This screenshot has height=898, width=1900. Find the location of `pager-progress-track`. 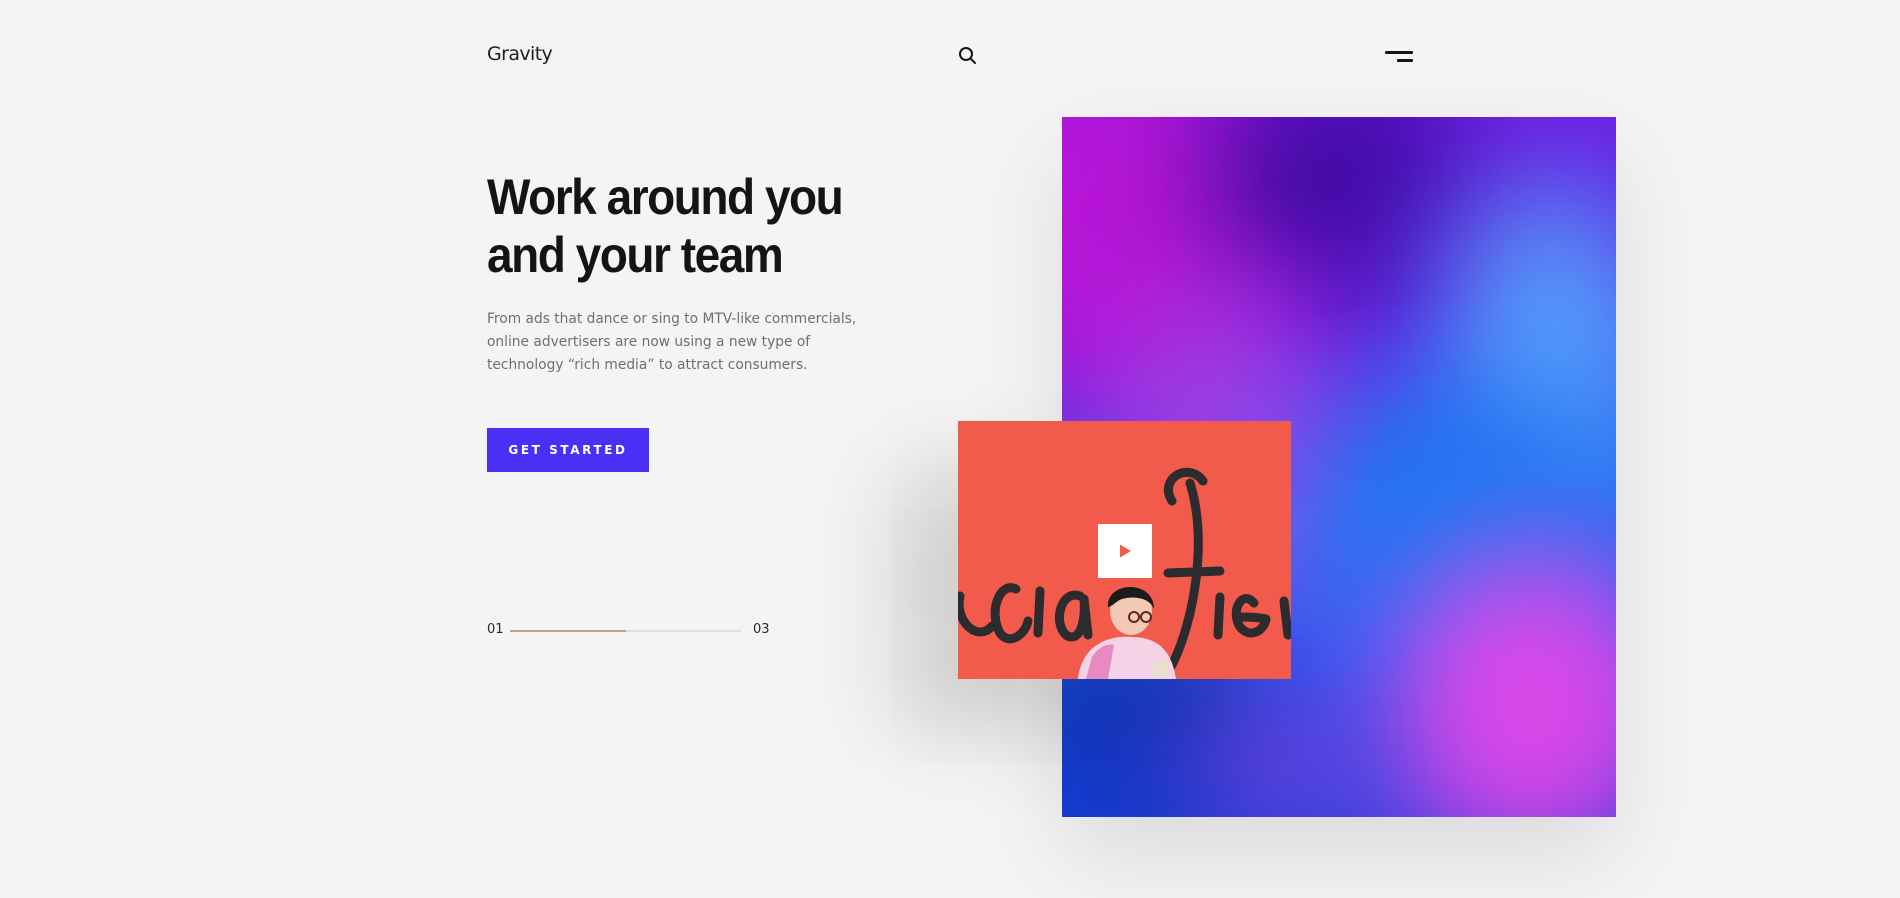

pager-progress-track is located at coordinates (625, 631).